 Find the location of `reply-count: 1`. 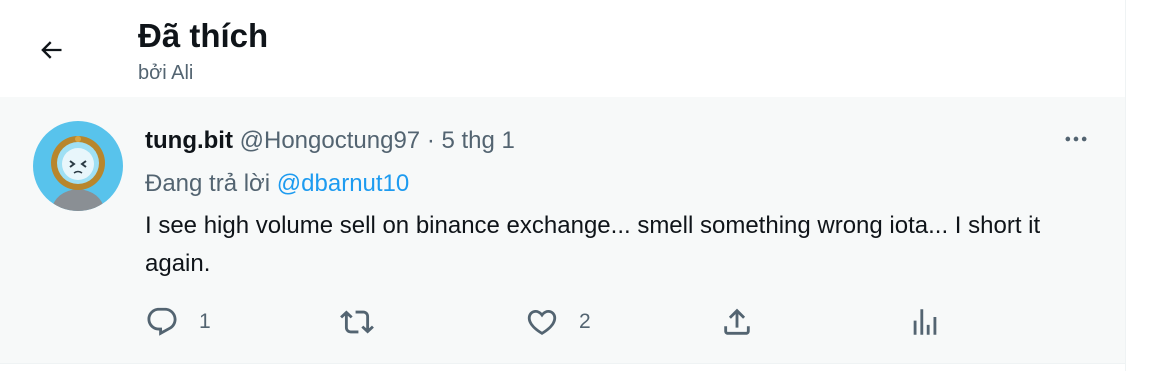

reply-count: 1 is located at coordinates (205, 321).